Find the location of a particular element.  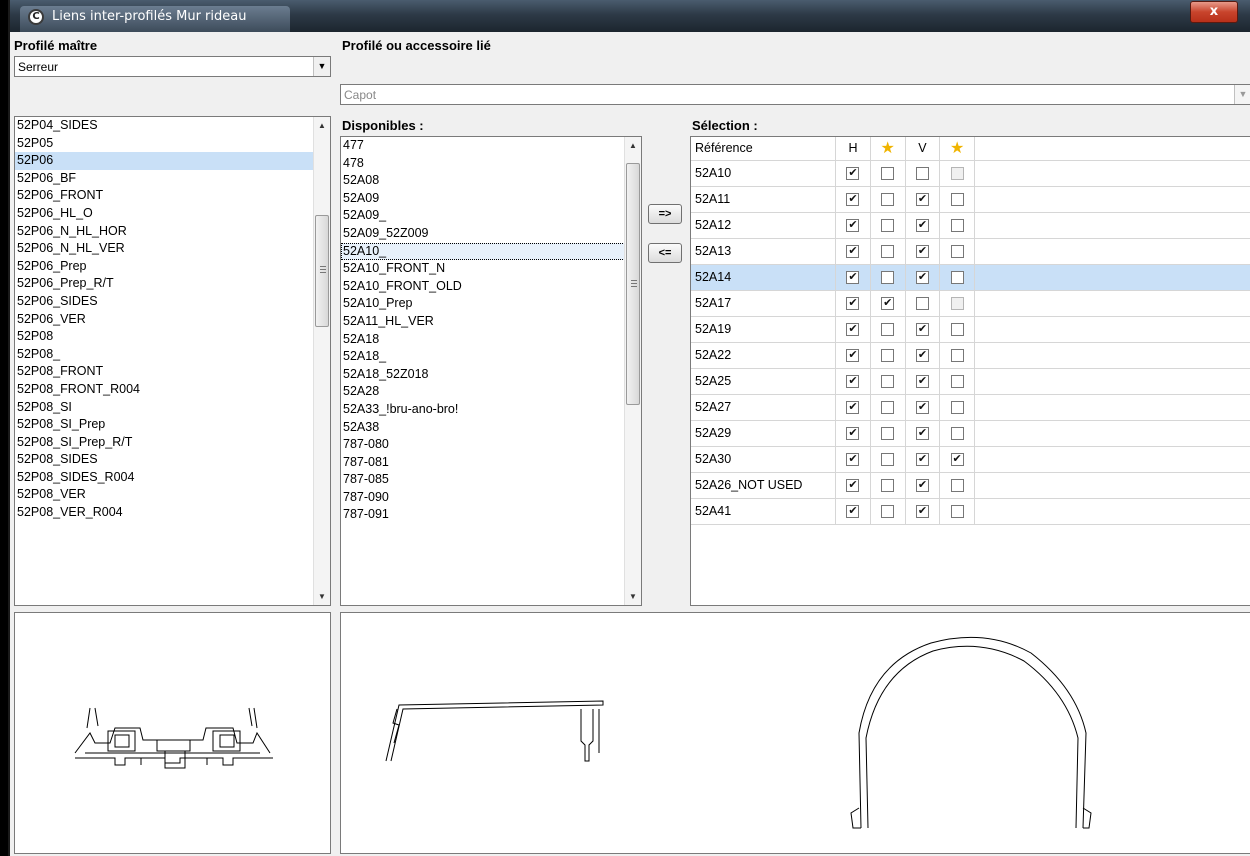

master-list-scrollbar: ▲ ▼ is located at coordinates (321, 361).